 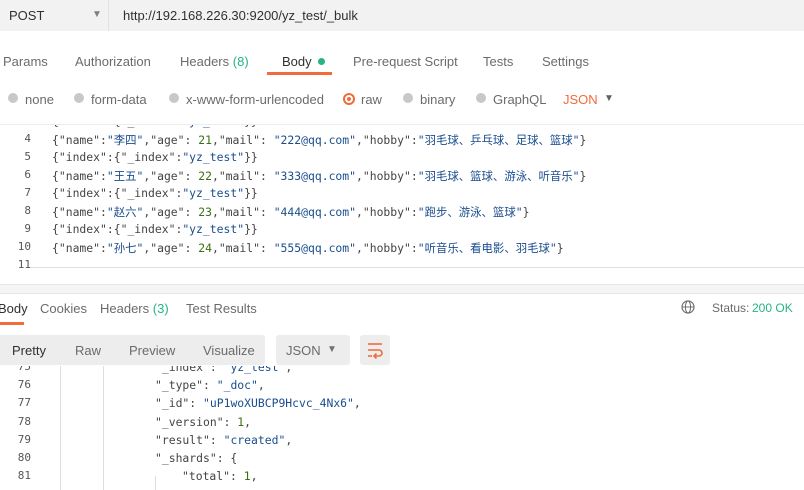 What do you see at coordinates (203, 421) in the screenshot?
I see `code-line: "_version": 1,` at bounding box center [203, 421].